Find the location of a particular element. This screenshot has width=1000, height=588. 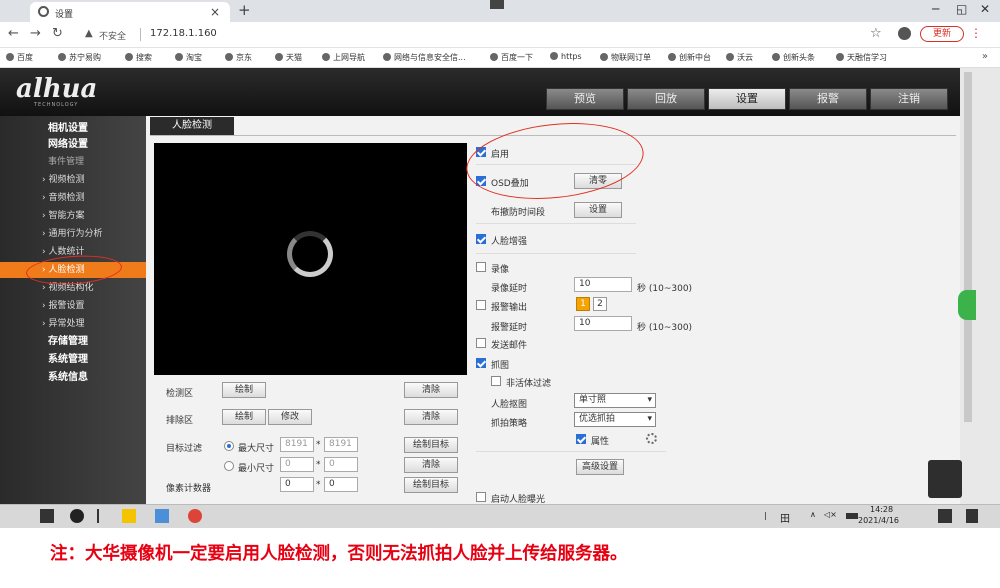

page-tab-face-detect: 人脸检测 is located at coordinates (192, 126).